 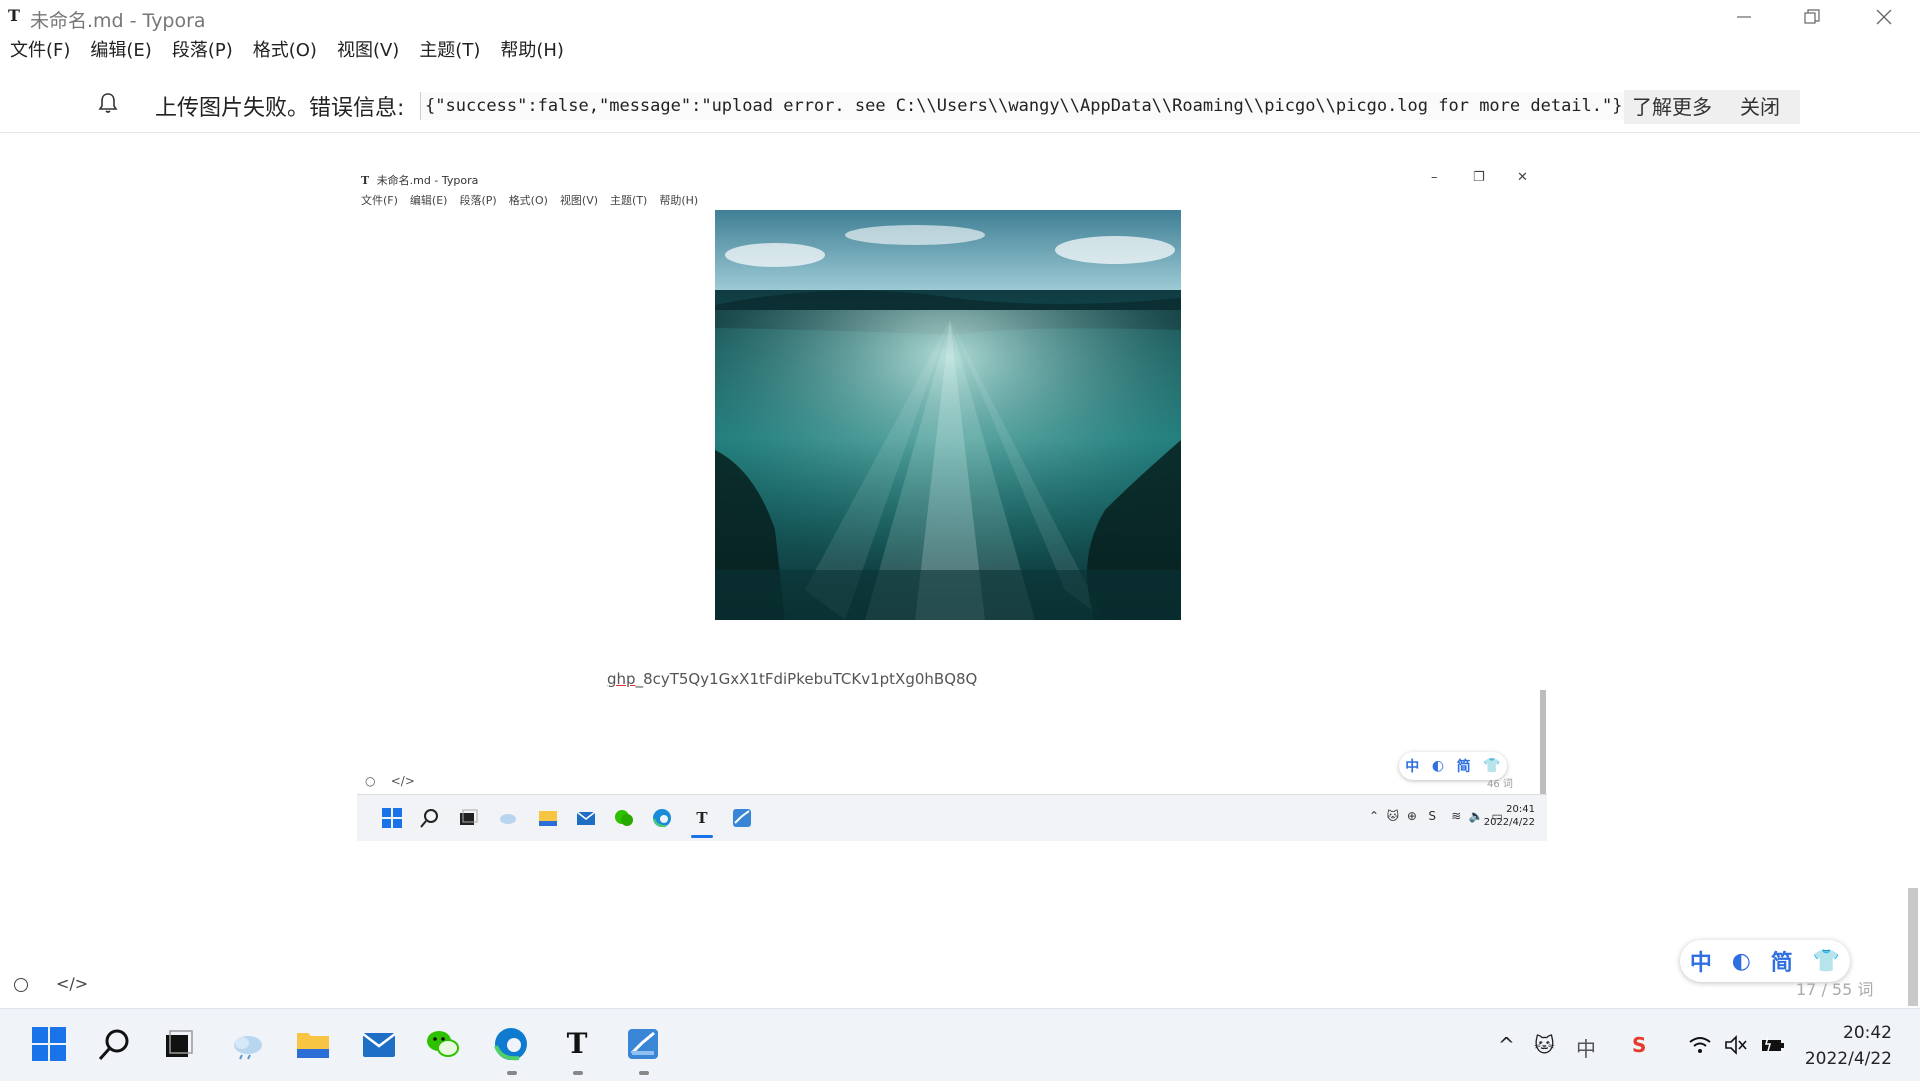 I want to click on typora-icon: T, so click(x=577, y=1044).